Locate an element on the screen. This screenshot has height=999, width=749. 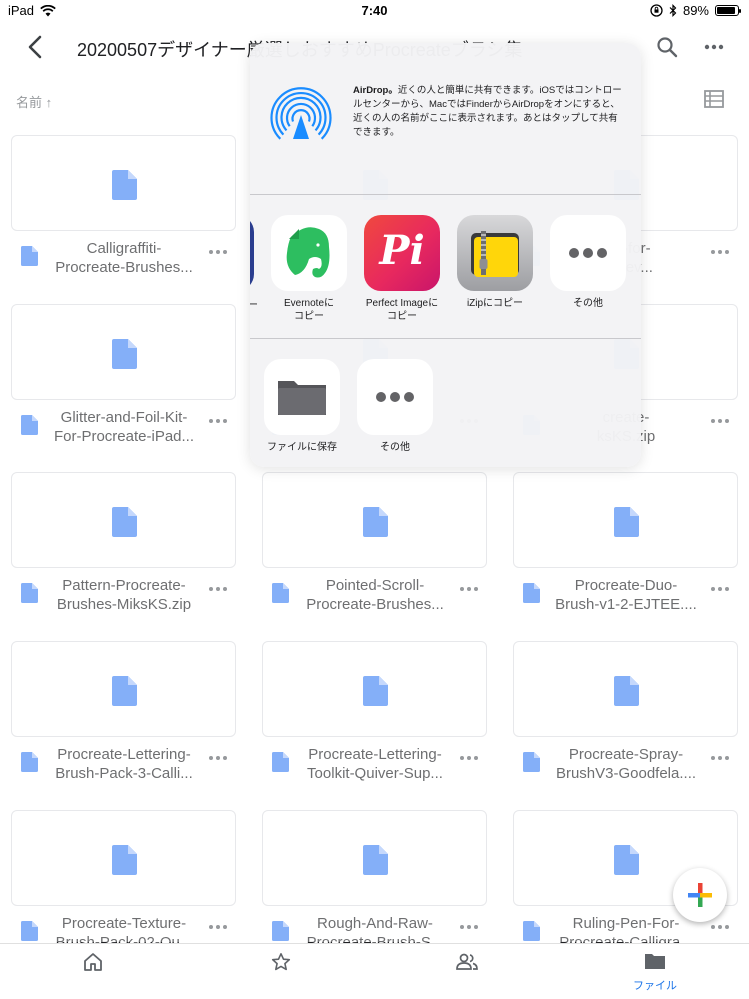
bottom-navigation: ファイル is located at coordinates (374, 971).